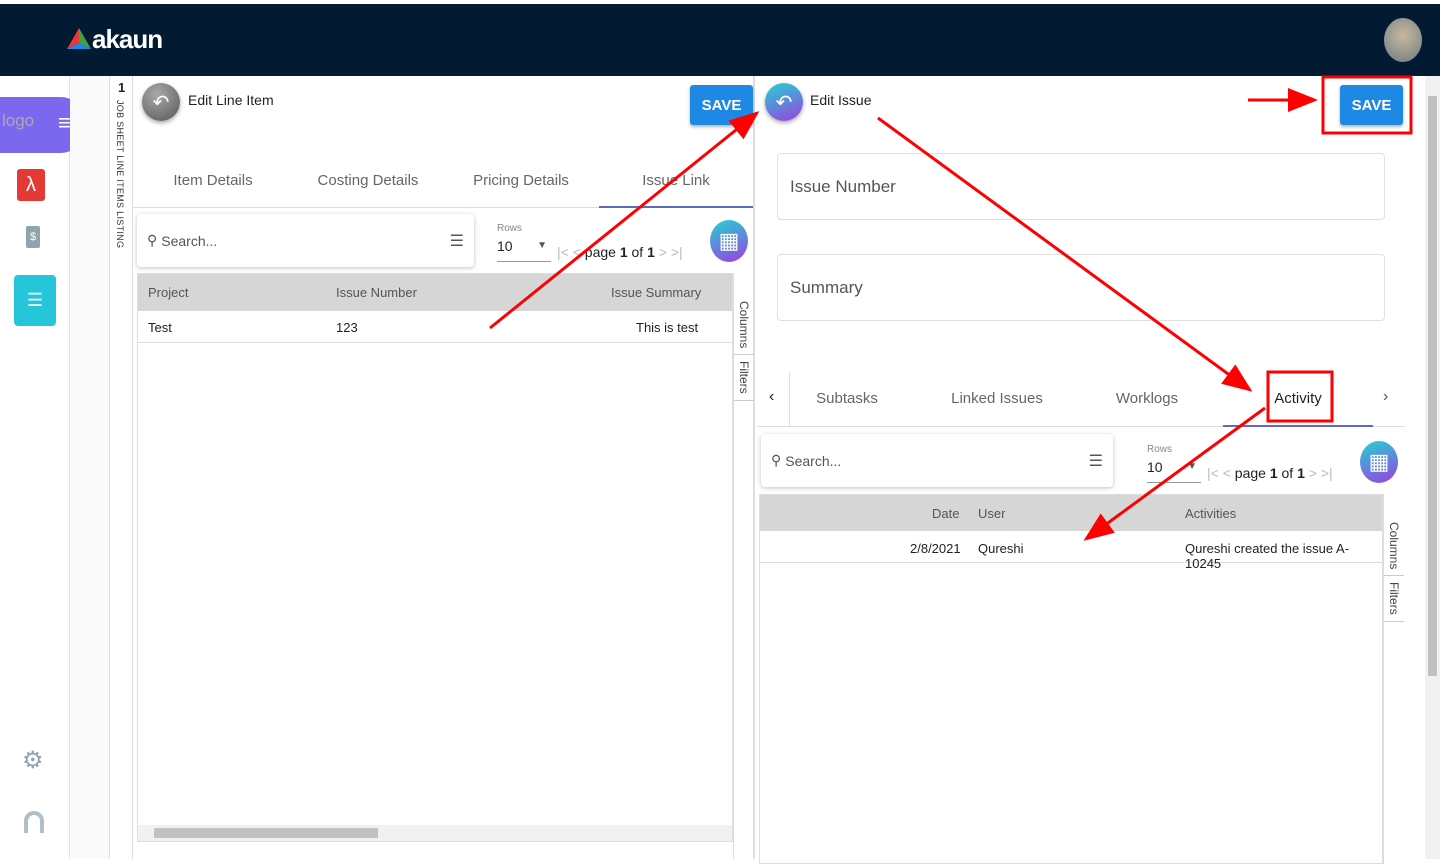 The width and height of the screenshot is (1440, 864). What do you see at coordinates (1300, 396) in the screenshot?
I see `annotation-box-activity` at bounding box center [1300, 396].